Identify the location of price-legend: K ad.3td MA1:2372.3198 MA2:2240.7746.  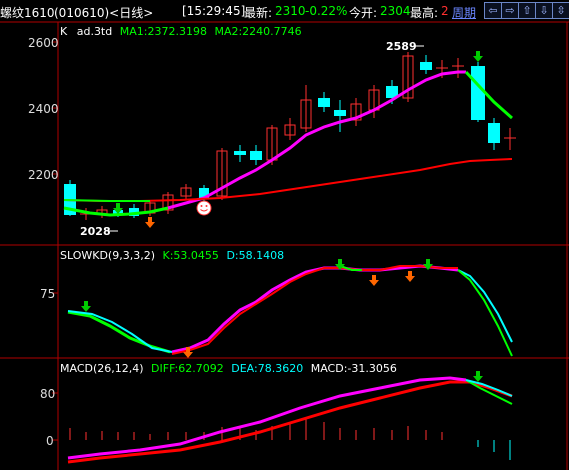
(181, 31).